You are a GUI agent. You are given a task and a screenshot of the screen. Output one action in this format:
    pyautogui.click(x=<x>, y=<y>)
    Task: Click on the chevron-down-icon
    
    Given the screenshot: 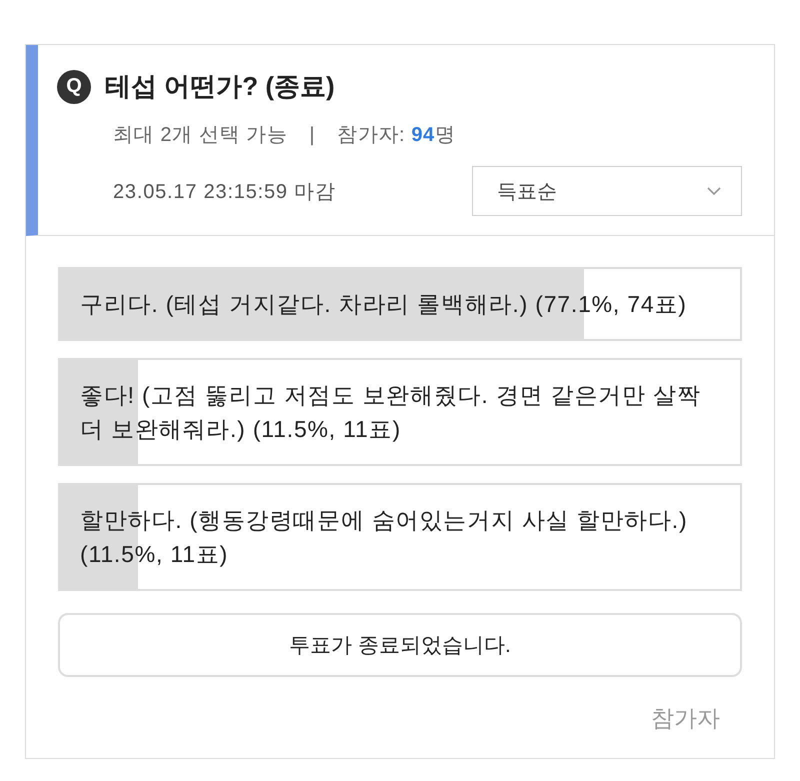 What is the action you would take?
    pyautogui.click(x=714, y=191)
    